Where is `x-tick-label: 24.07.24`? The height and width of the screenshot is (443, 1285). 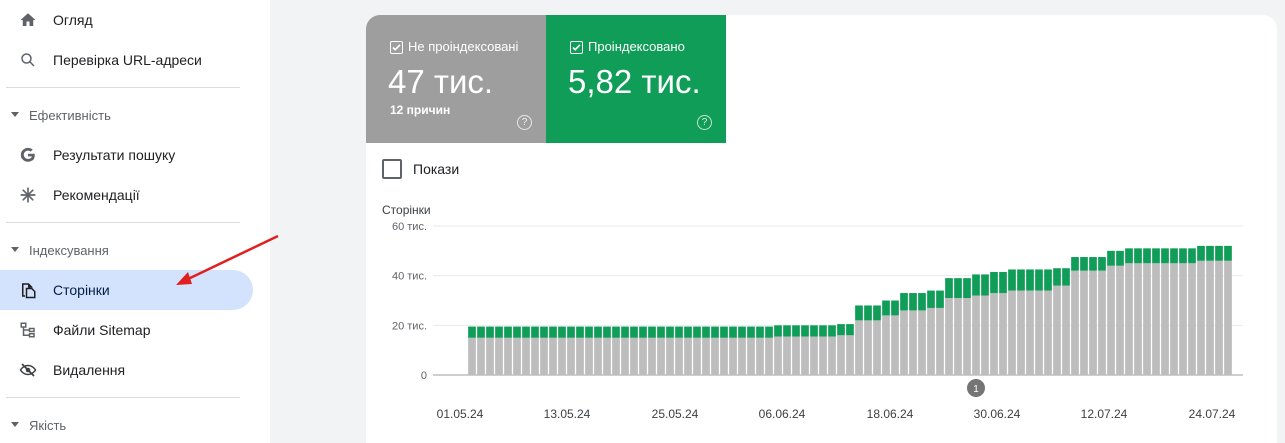 x-tick-label: 24.07.24 is located at coordinates (1212, 414).